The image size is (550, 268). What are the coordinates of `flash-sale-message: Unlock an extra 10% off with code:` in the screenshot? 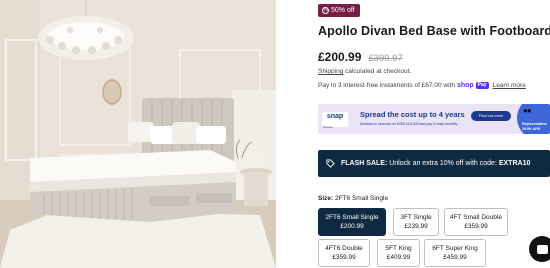 It's located at (443, 163).